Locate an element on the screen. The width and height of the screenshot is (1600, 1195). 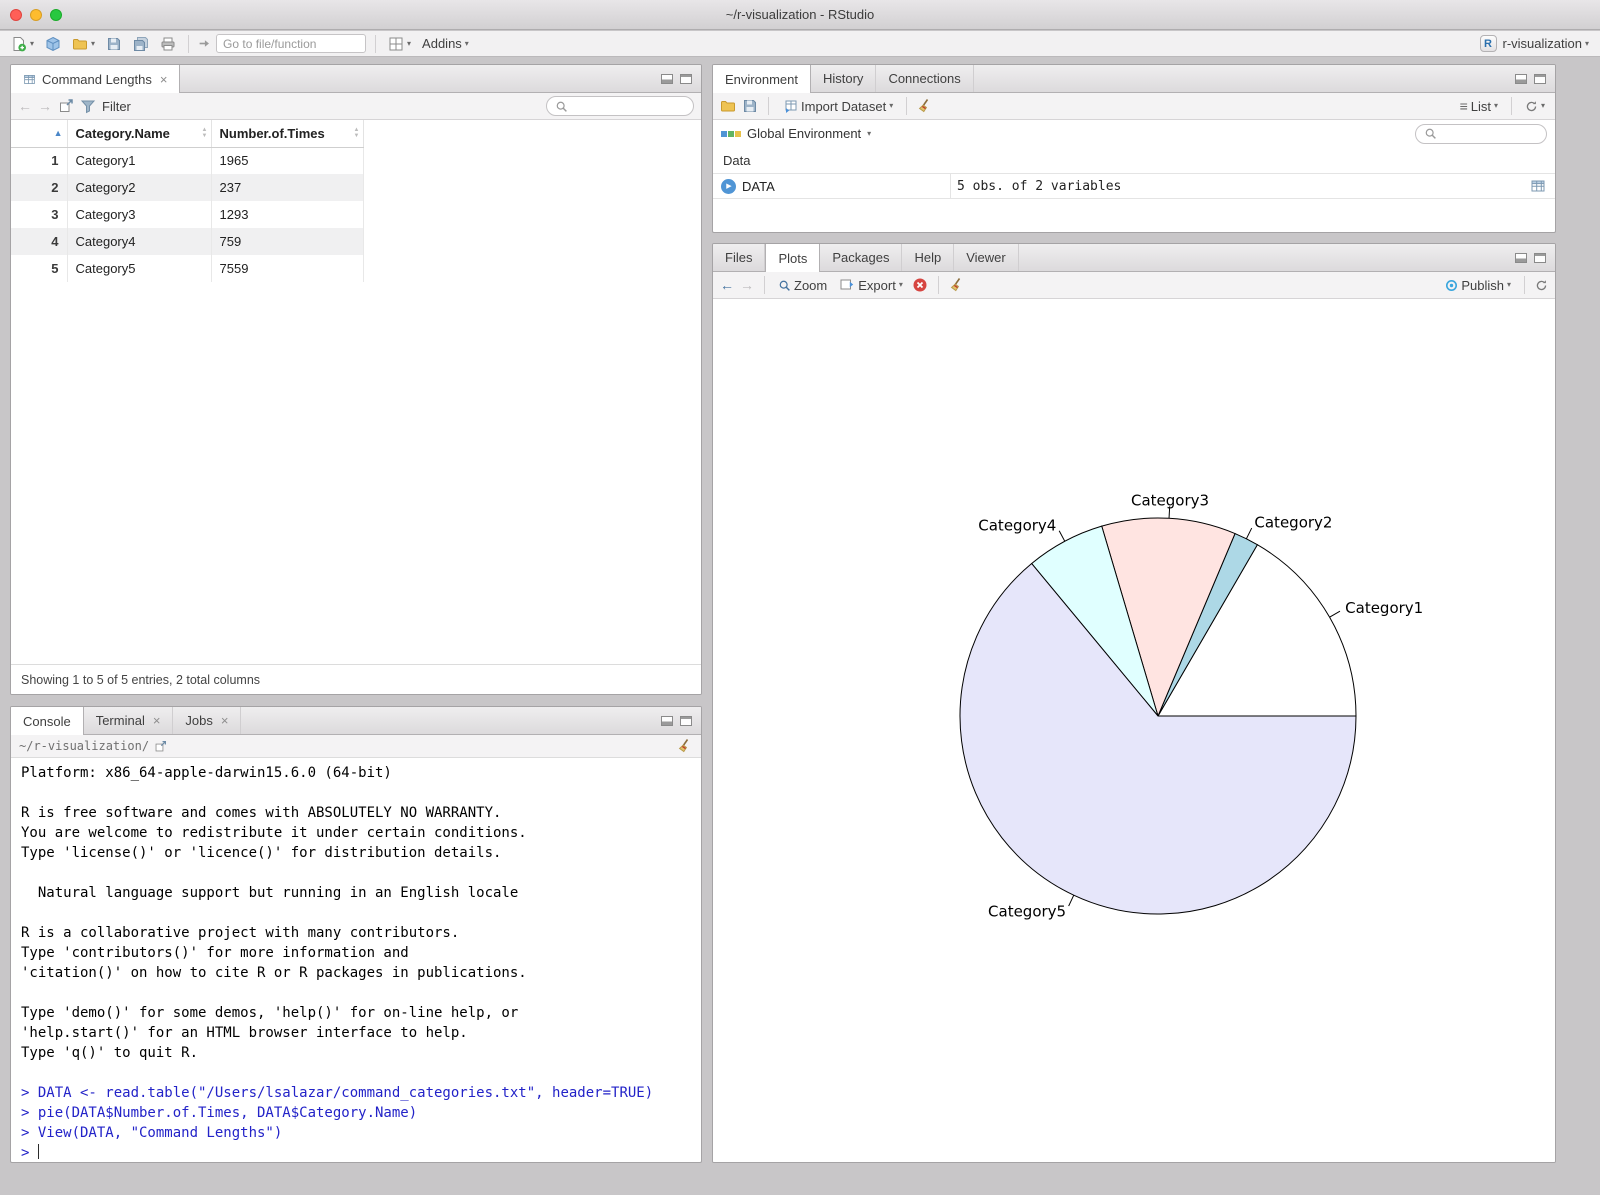
print-button is located at coordinates (168, 44).